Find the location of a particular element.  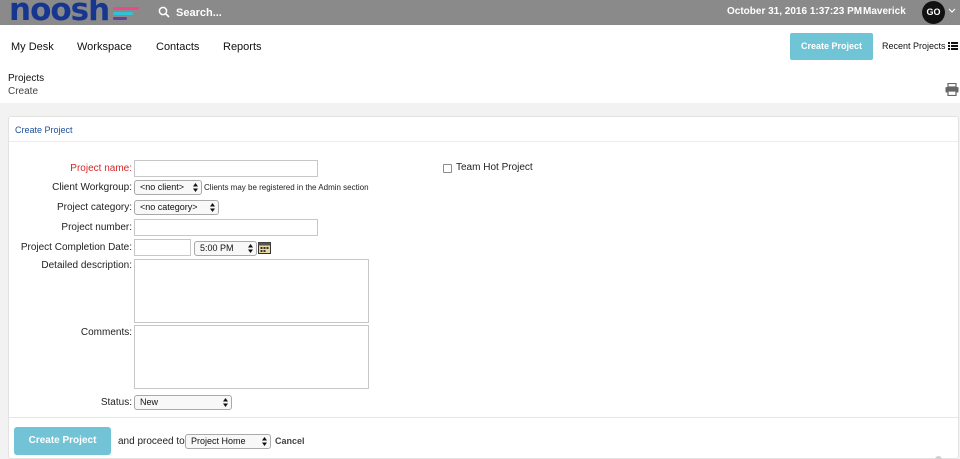

completion-time-select: 5:00 PM is located at coordinates (225, 248).